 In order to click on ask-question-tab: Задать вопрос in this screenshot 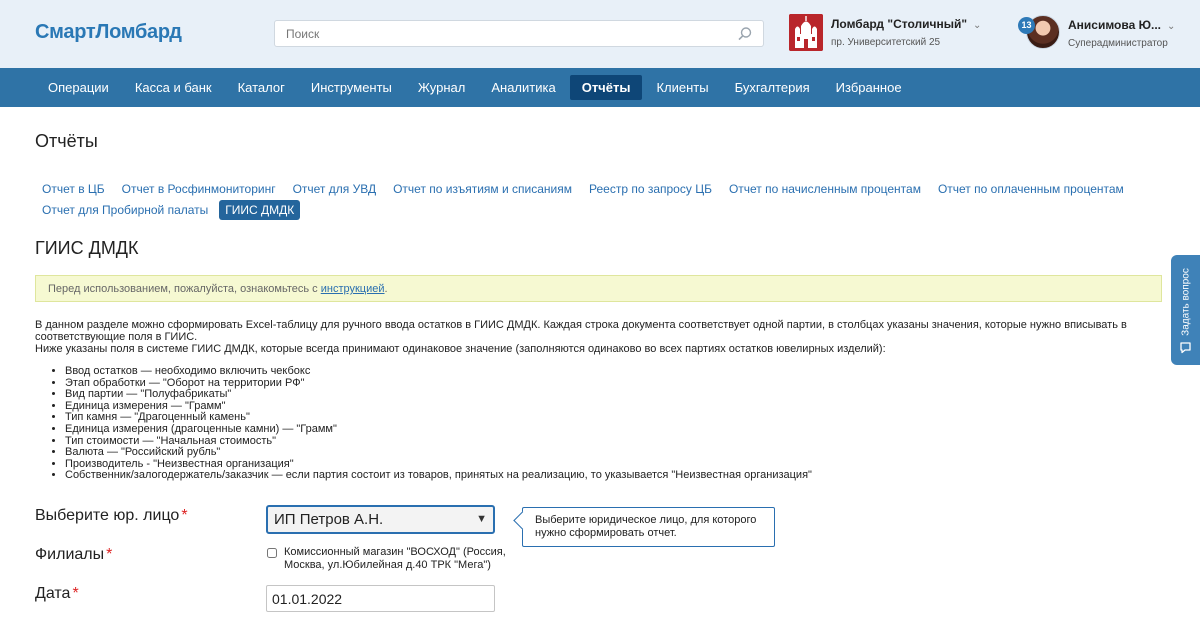, I will do `click(1185, 310)`.